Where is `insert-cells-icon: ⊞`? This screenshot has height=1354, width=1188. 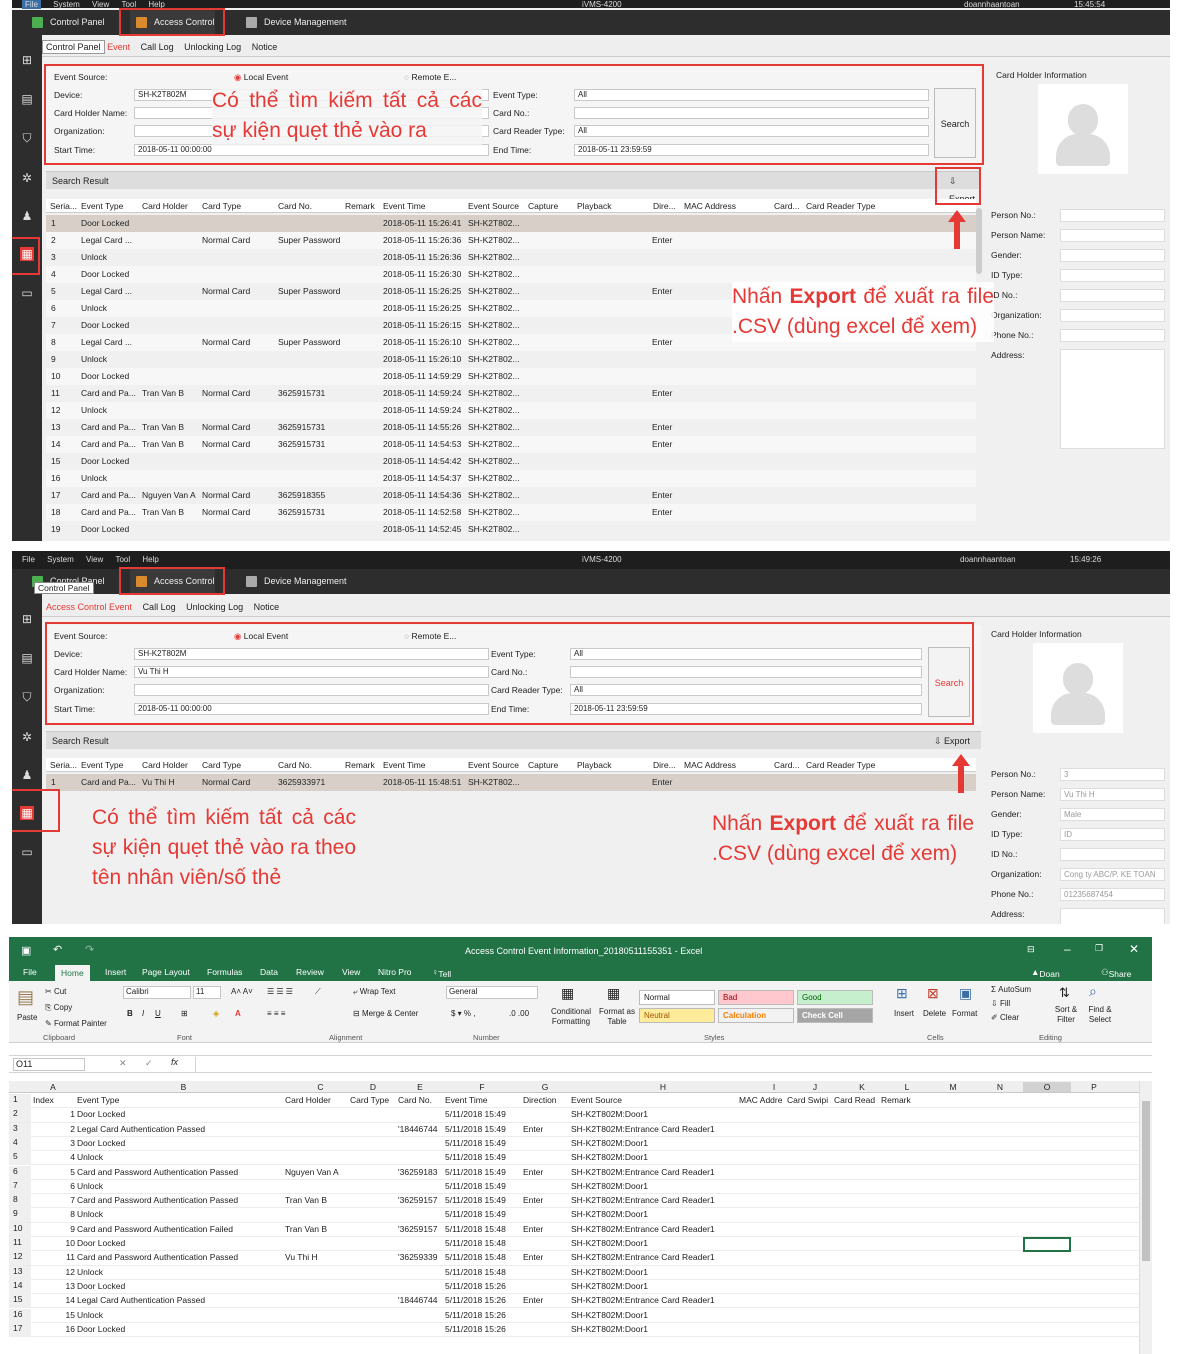 insert-cells-icon: ⊞ is located at coordinates (902, 993).